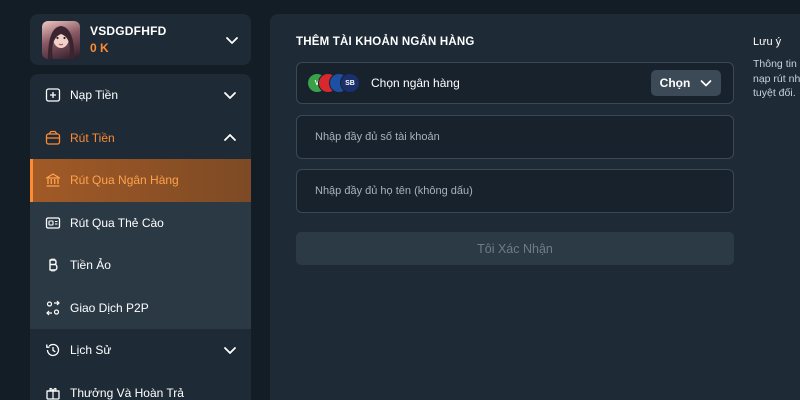 The image size is (800, 400). I want to click on choose-button-label: Chọn, so click(675, 83).